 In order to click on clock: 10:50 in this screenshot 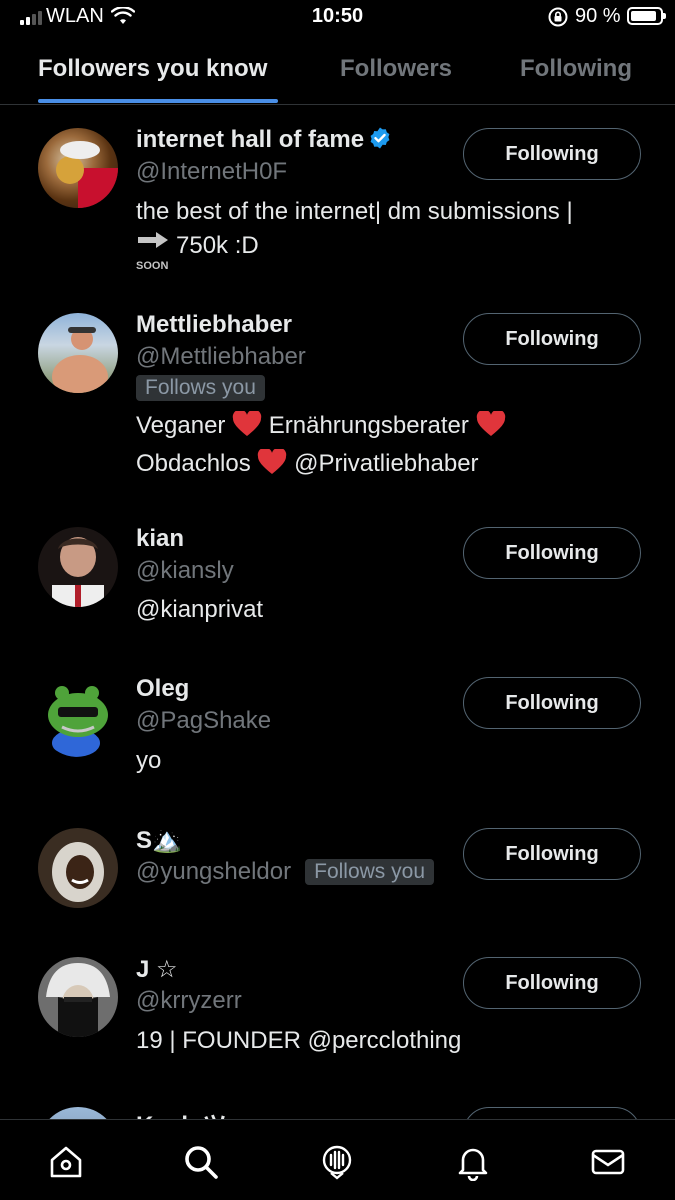, I will do `click(337, 16)`.